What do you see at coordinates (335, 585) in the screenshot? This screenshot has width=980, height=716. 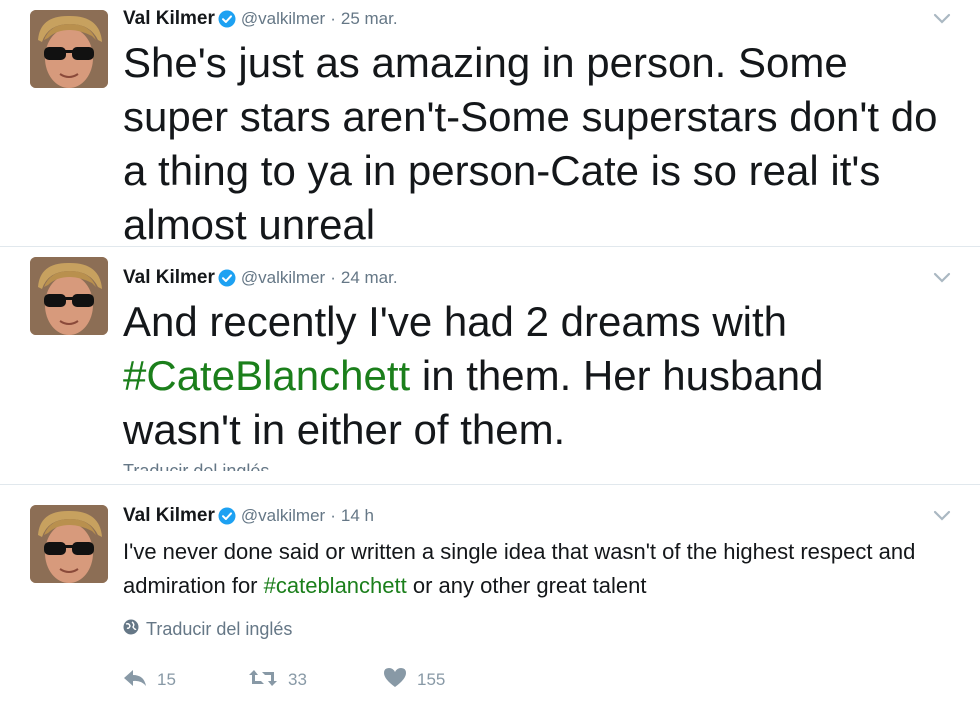 I see `hashtag-link: #cateblanchett` at bounding box center [335, 585].